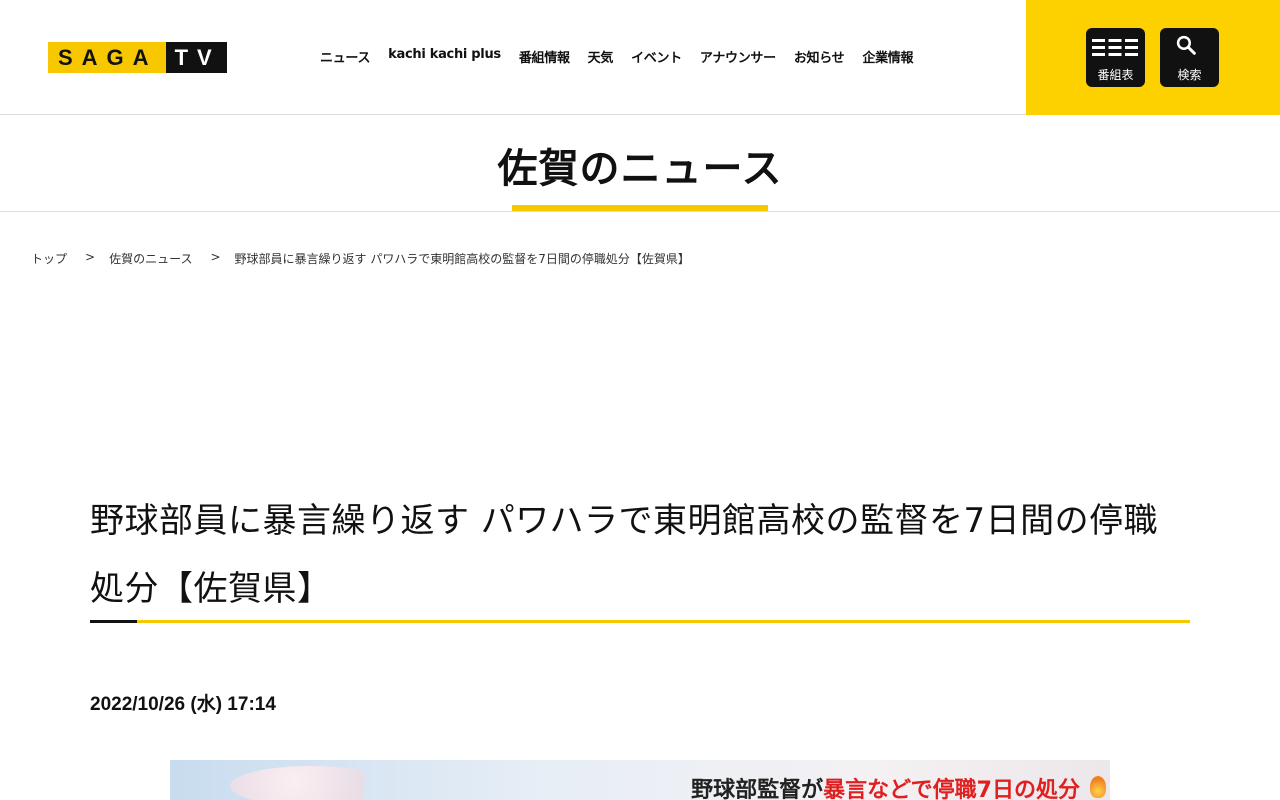 The image size is (1280, 800). Describe the element at coordinates (1115, 75) in the screenshot. I see `program-guide-label: 番組表` at that location.